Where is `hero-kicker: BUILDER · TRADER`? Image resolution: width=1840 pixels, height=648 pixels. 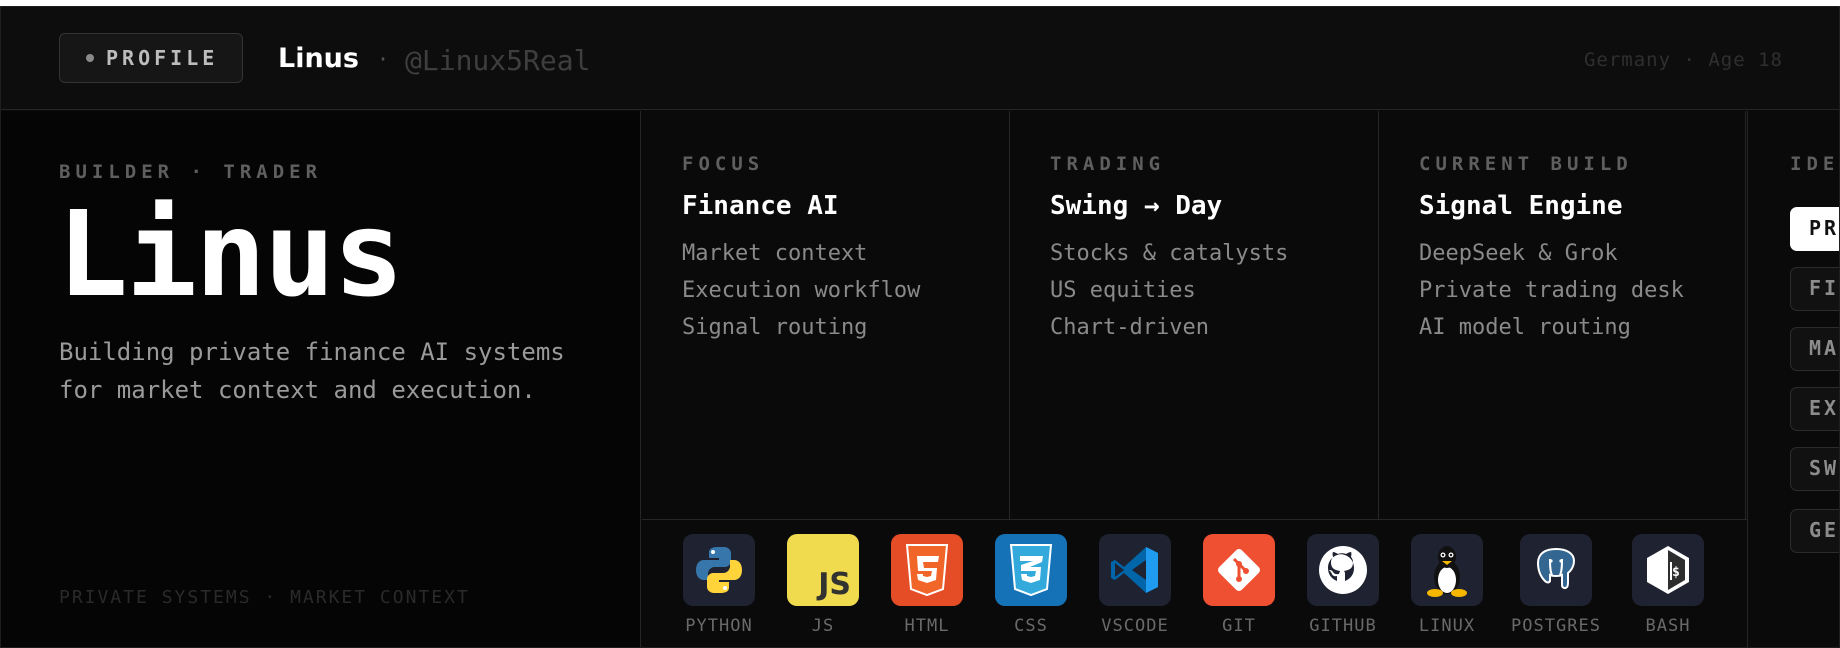 hero-kicker: BUILDER · TRADER is located at coordinates (191, 172).